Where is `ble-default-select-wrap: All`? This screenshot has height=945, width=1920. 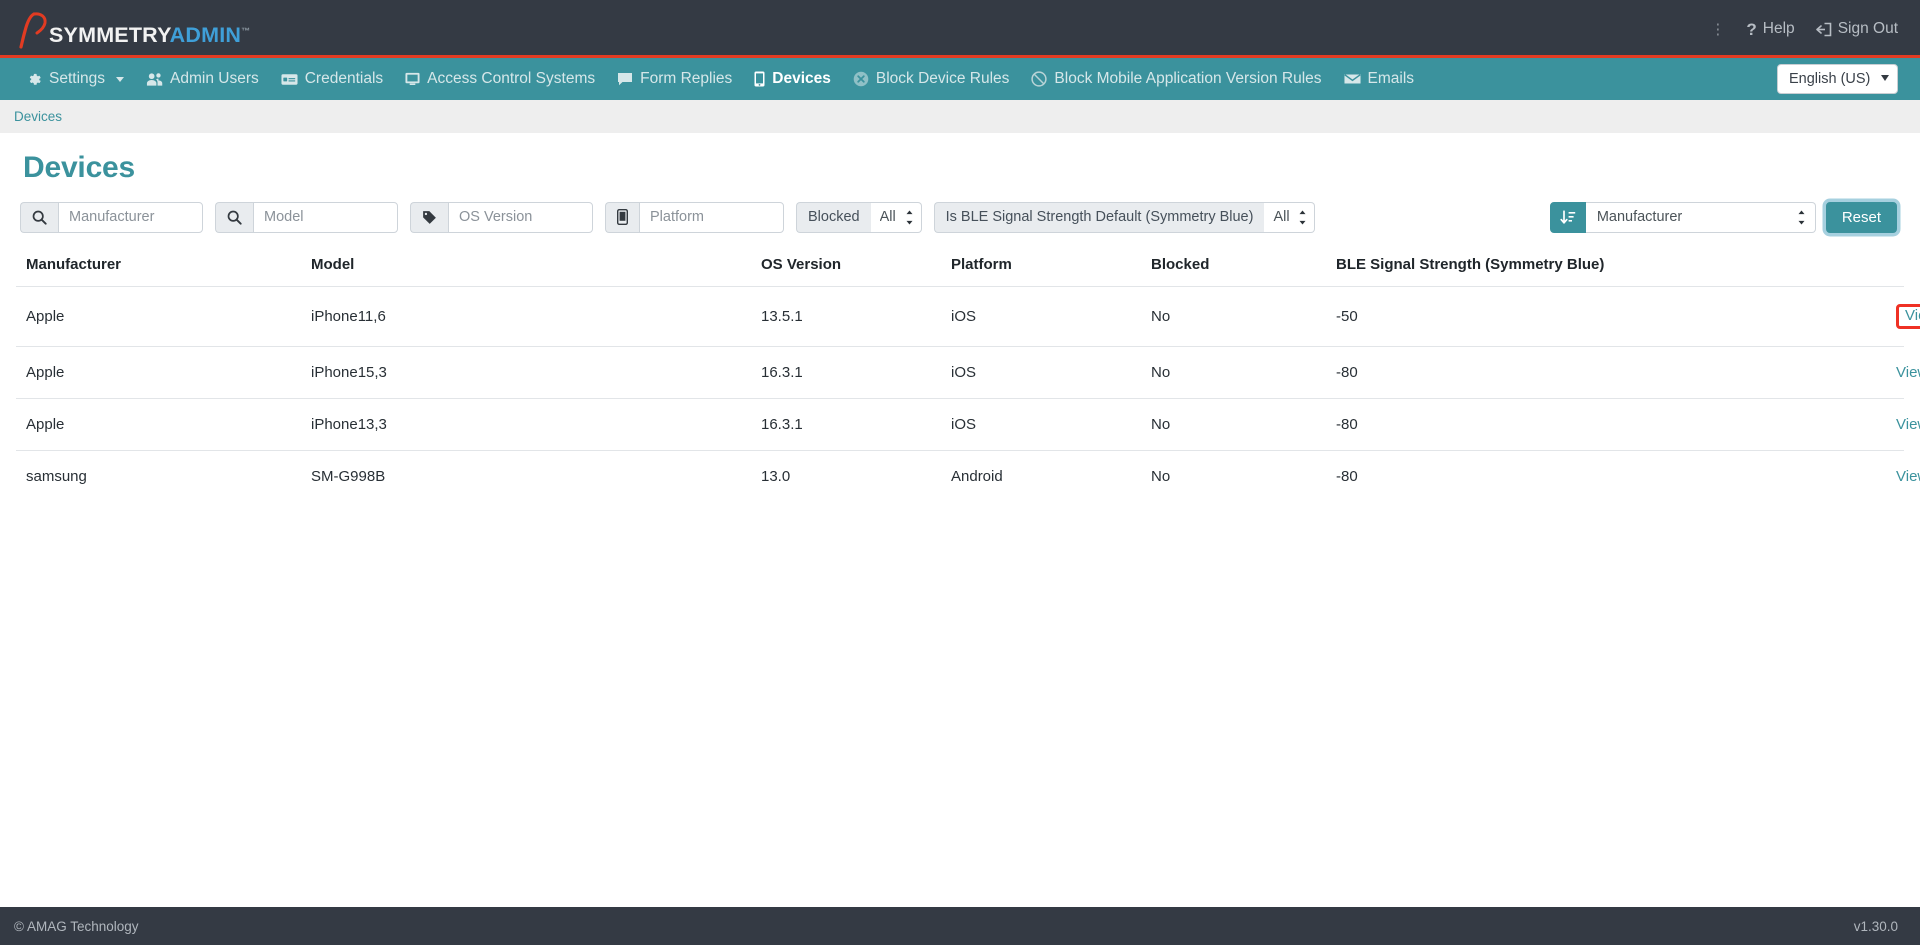 ble-default-select-wrap: All is located at coordinates (1290, 217).